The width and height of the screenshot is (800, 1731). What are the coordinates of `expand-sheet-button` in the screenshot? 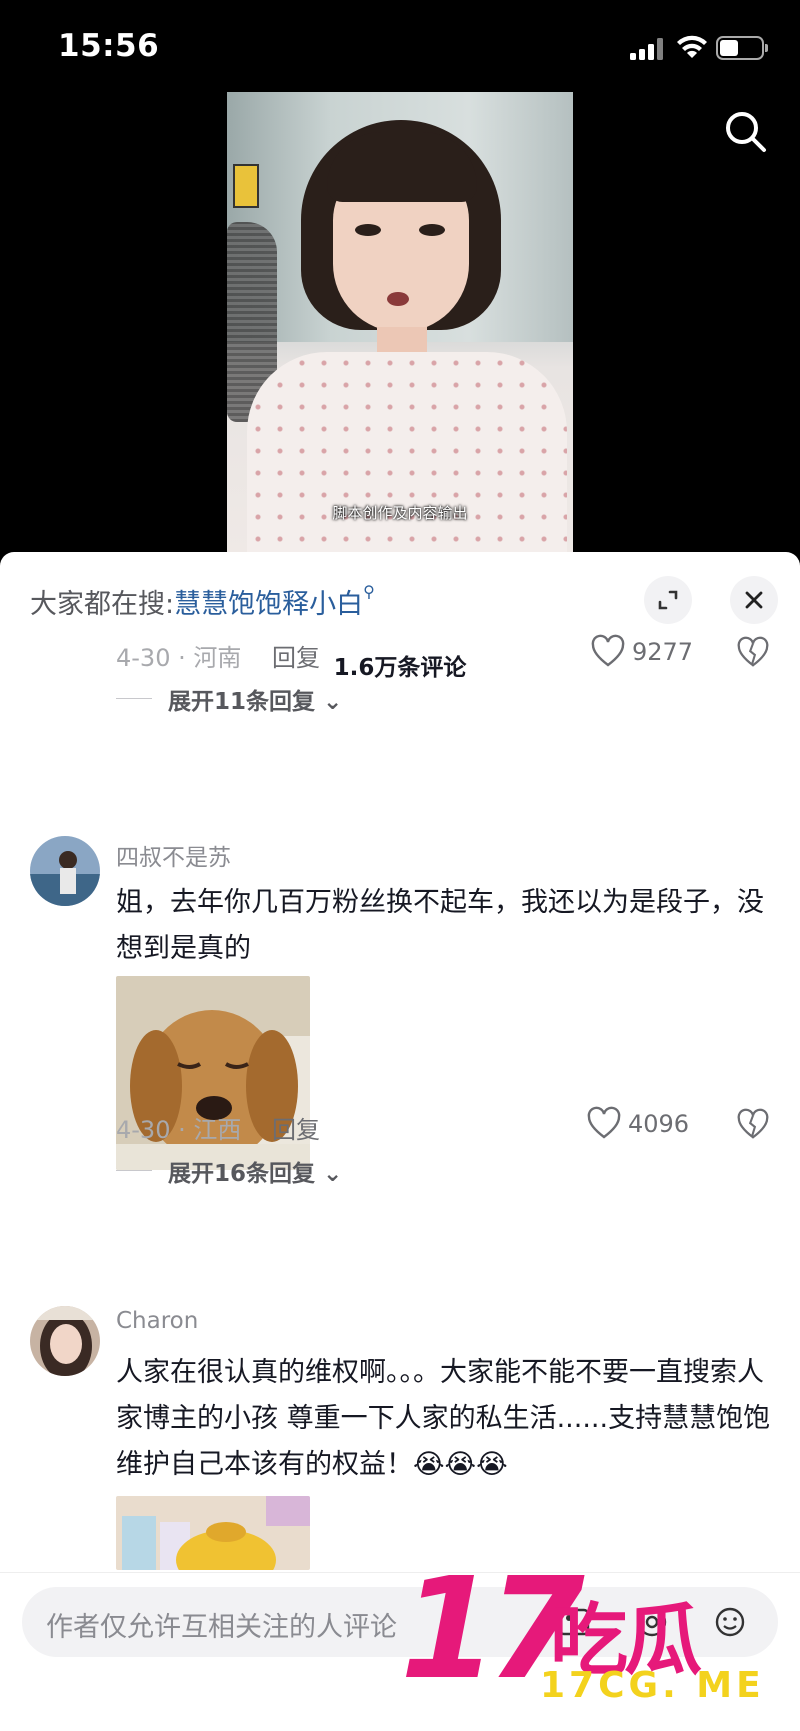 It's located at (668, 600).